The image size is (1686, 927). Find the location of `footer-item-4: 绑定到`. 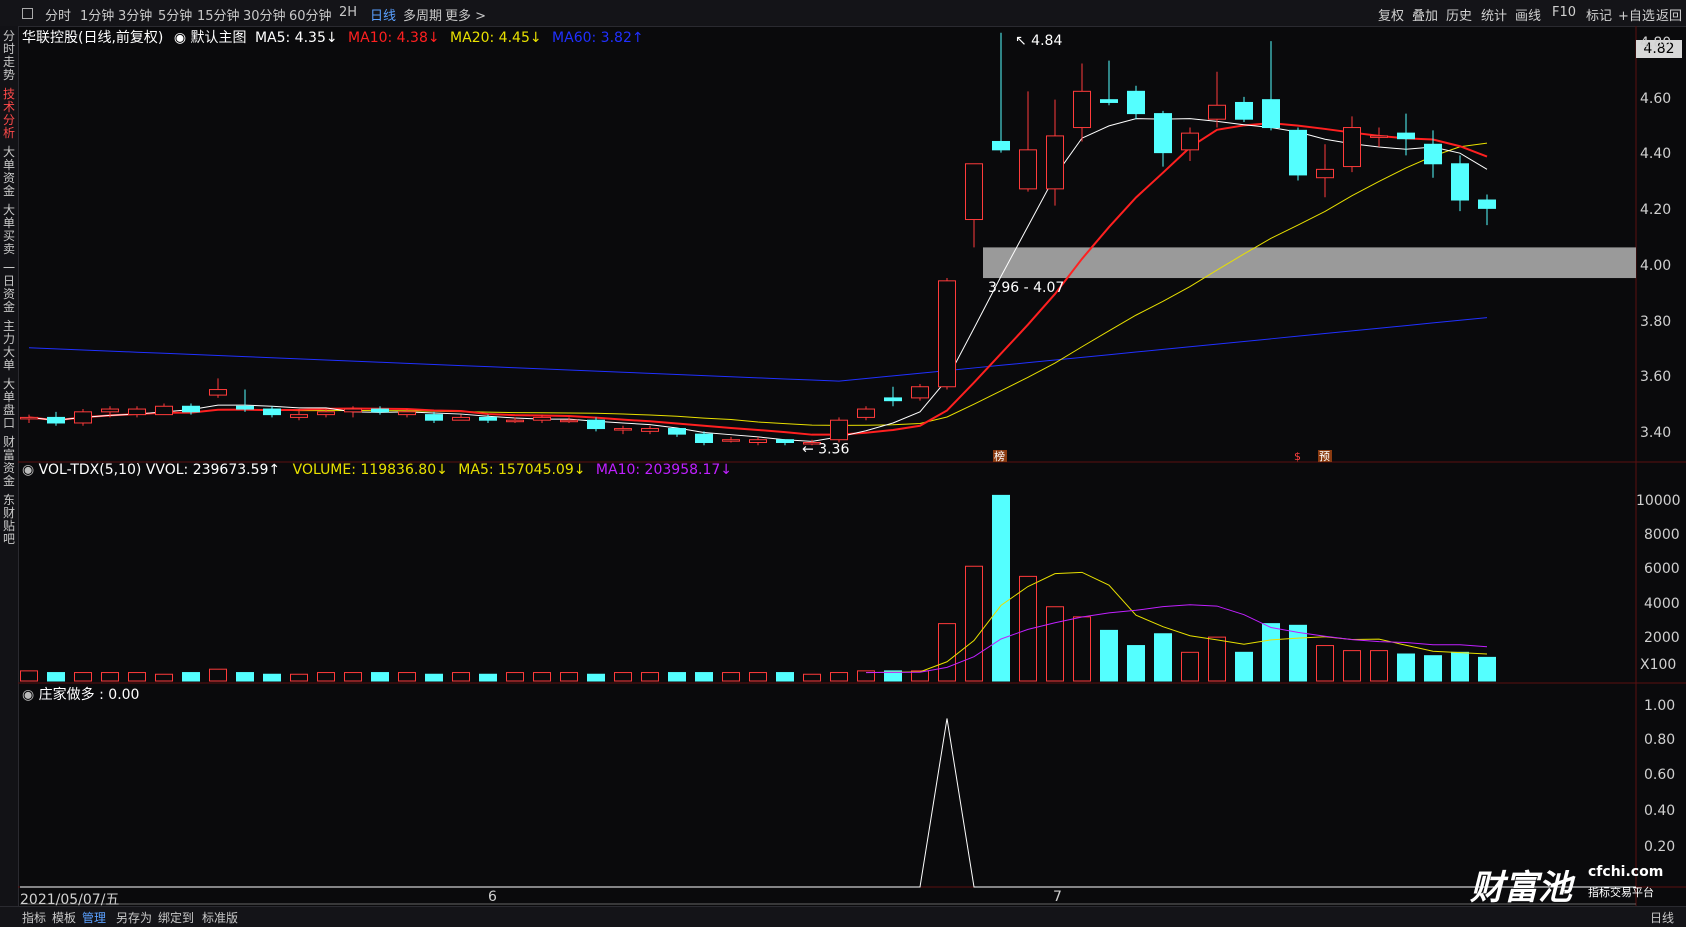

footer-item-4: 绑定到 is located at coordinates (176, 917).